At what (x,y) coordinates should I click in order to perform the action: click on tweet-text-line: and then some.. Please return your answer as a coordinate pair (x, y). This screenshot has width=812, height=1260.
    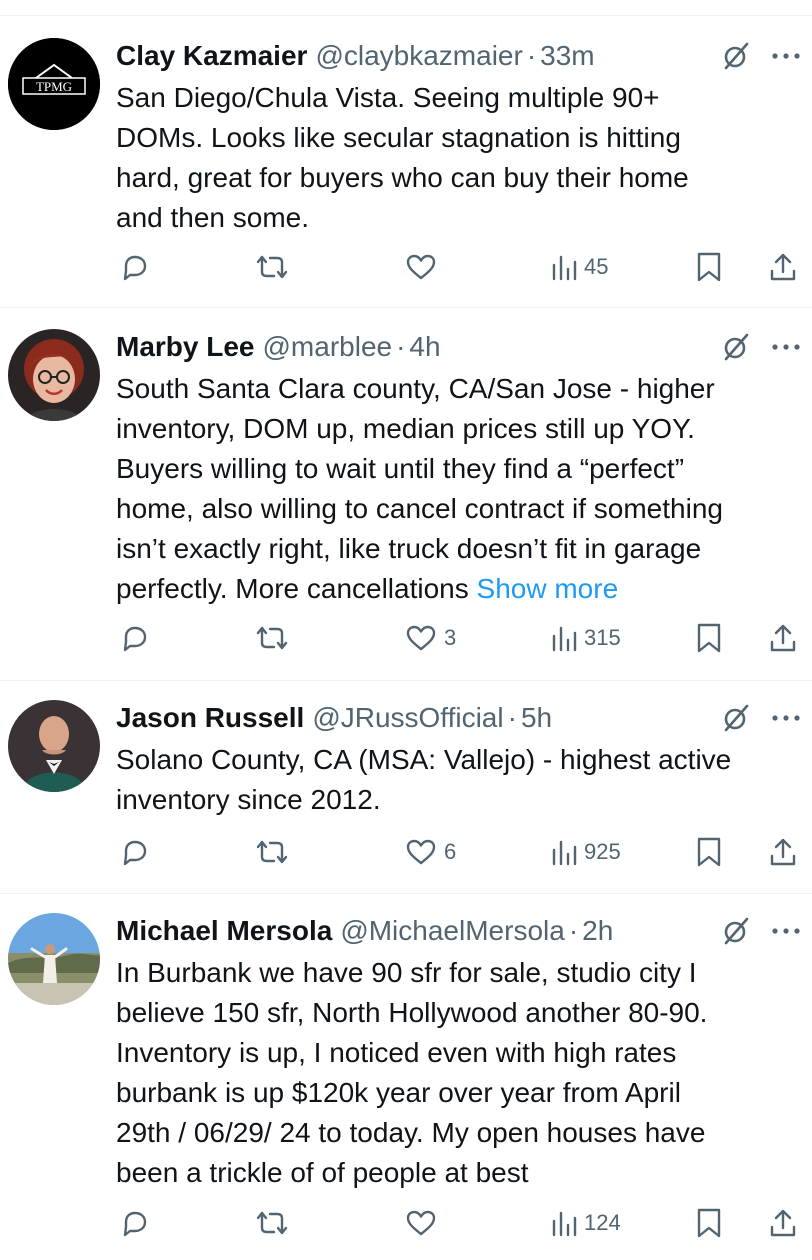
    Looking at the image, I should click on (213, 217).